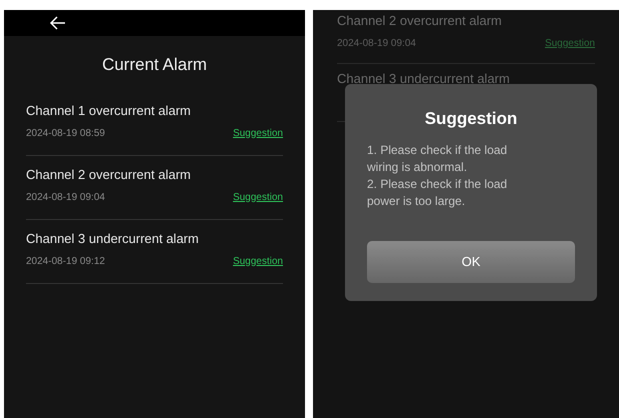  Describe the element at coordinates (58, 23) in the screenshot. I see `back-arrow-icon` at that location.